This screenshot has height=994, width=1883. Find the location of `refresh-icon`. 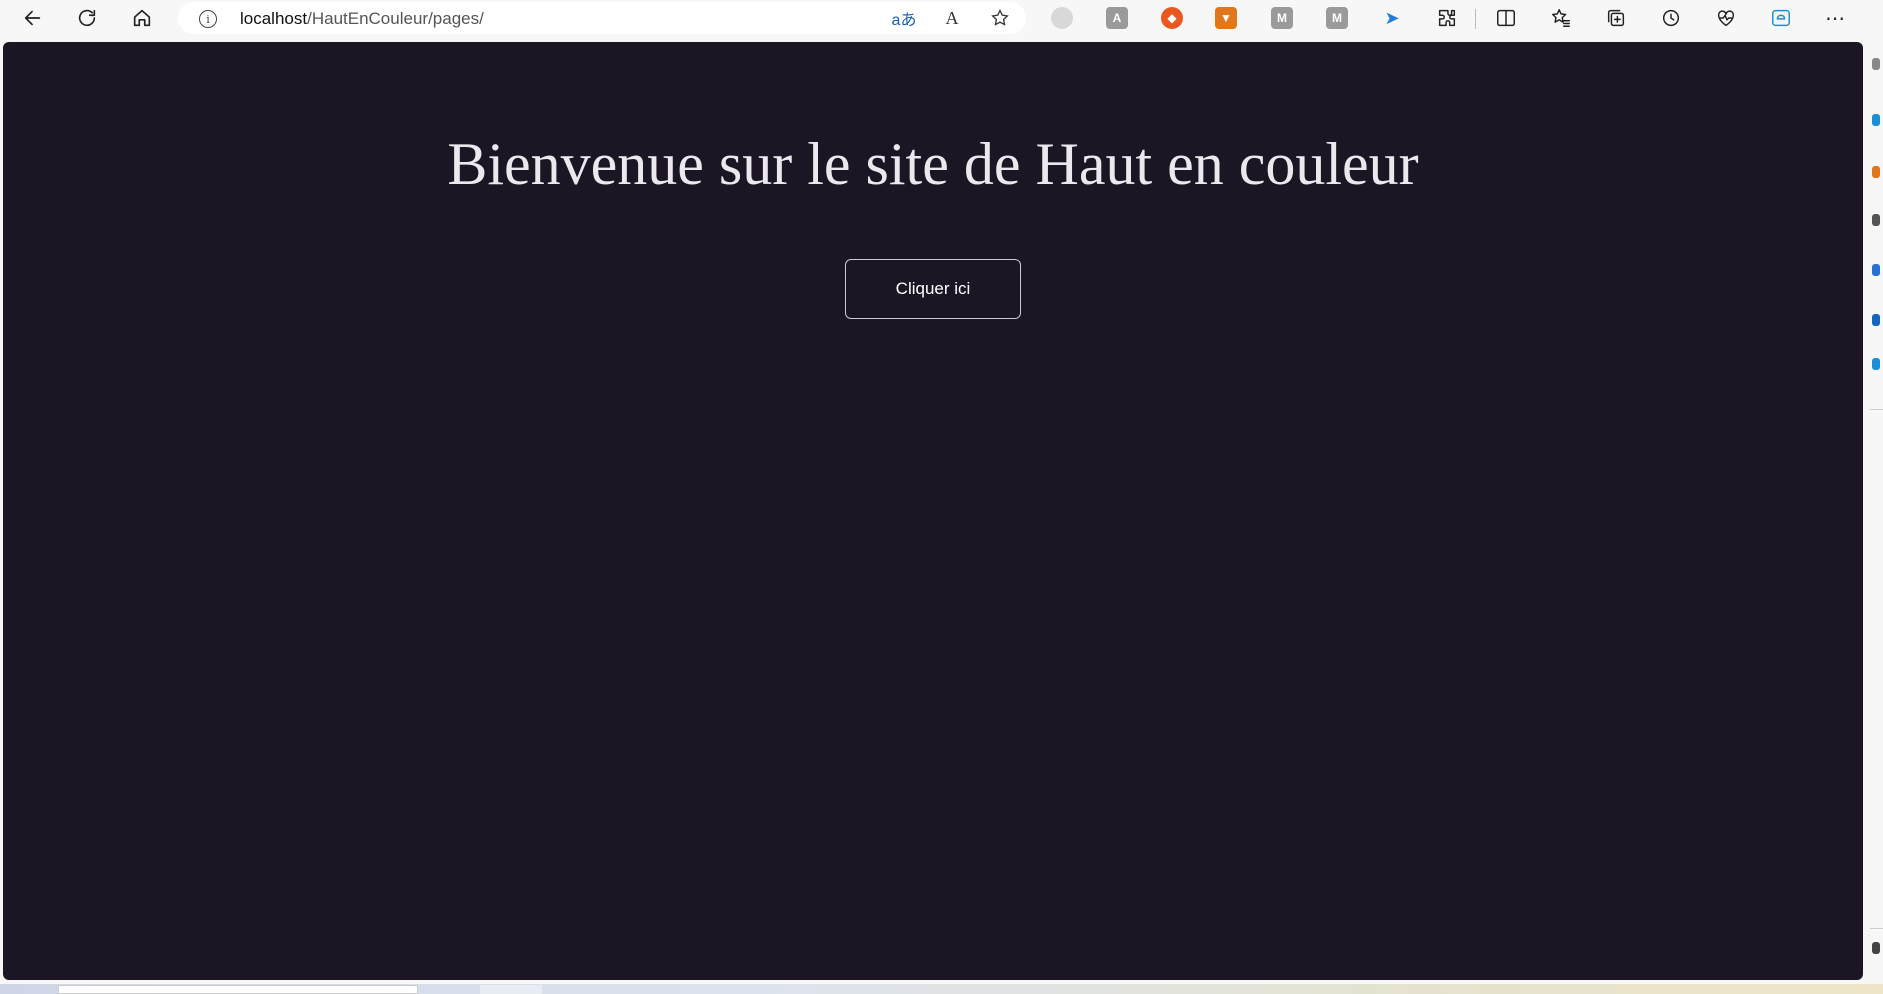

refresh-icon is located at coordinates (87, 18).